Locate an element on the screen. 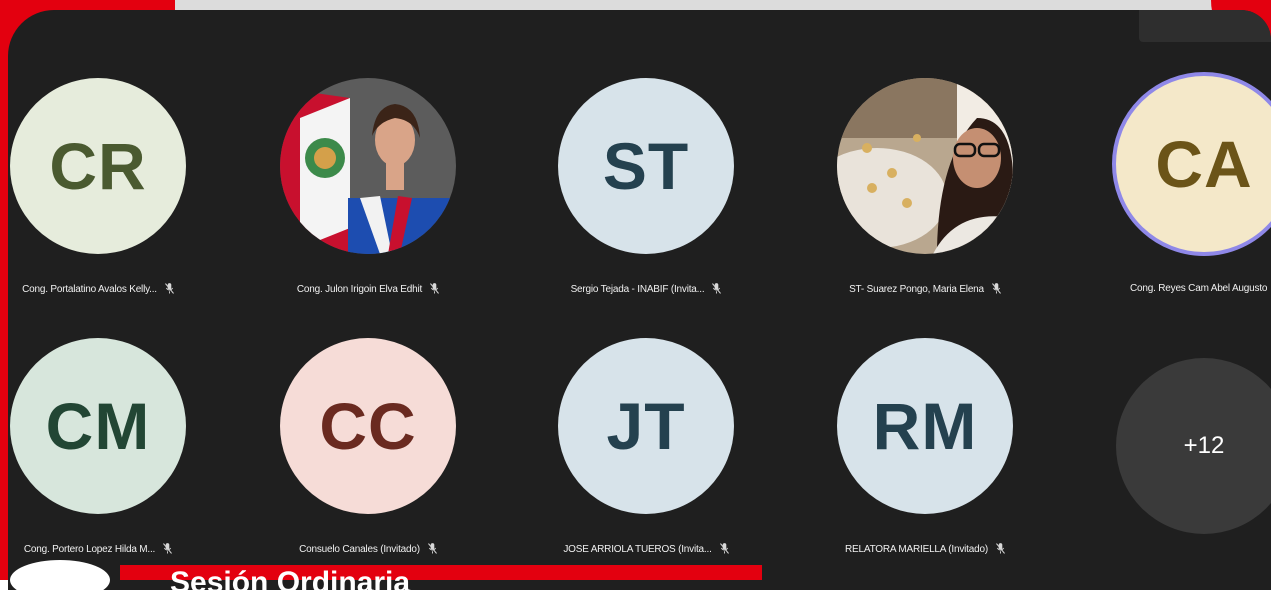  participant-tile: Cong. Julon Irigoin Elva Edhit is located at coordinates (368, 198).